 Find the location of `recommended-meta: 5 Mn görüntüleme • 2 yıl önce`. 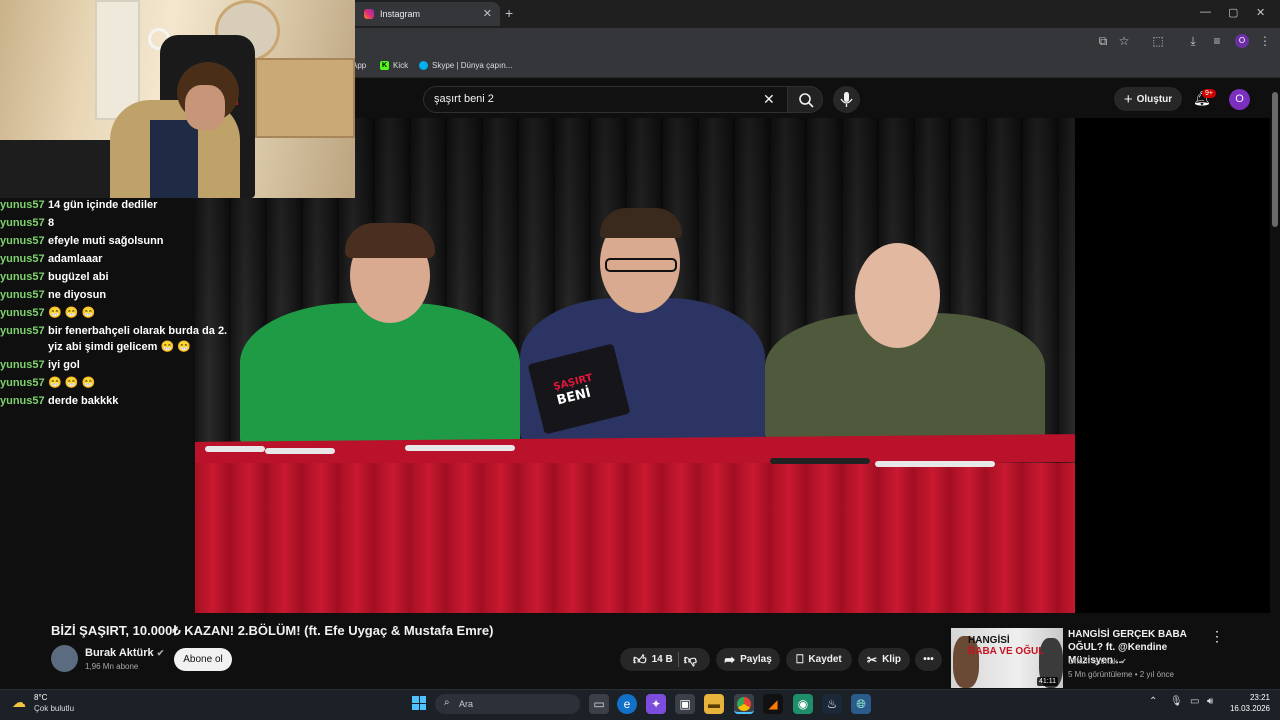

recommended-meta: 5 Mn görüntüleme • 2 yıl önce is located at coordinates (1121, 674).